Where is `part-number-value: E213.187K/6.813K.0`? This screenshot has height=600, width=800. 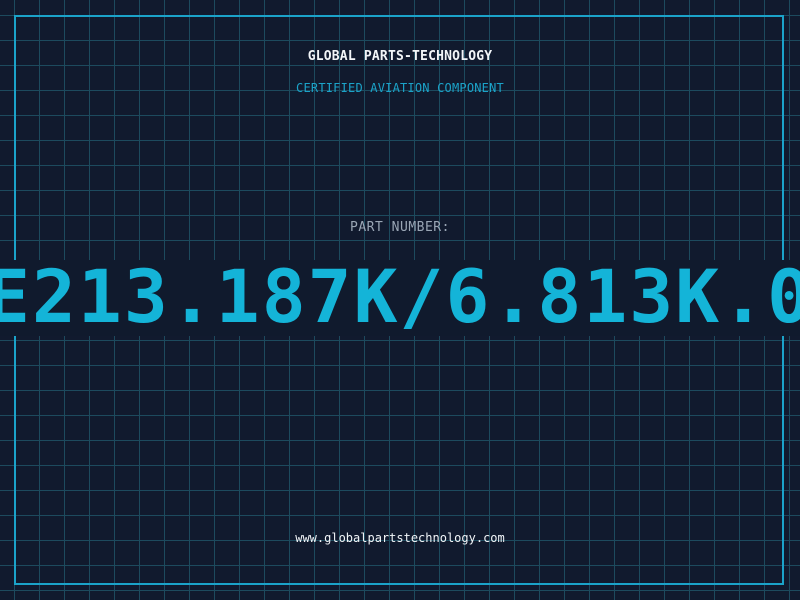 part-number-value: E213.187K/6.813K.0 is located at coordinates (400, 298).